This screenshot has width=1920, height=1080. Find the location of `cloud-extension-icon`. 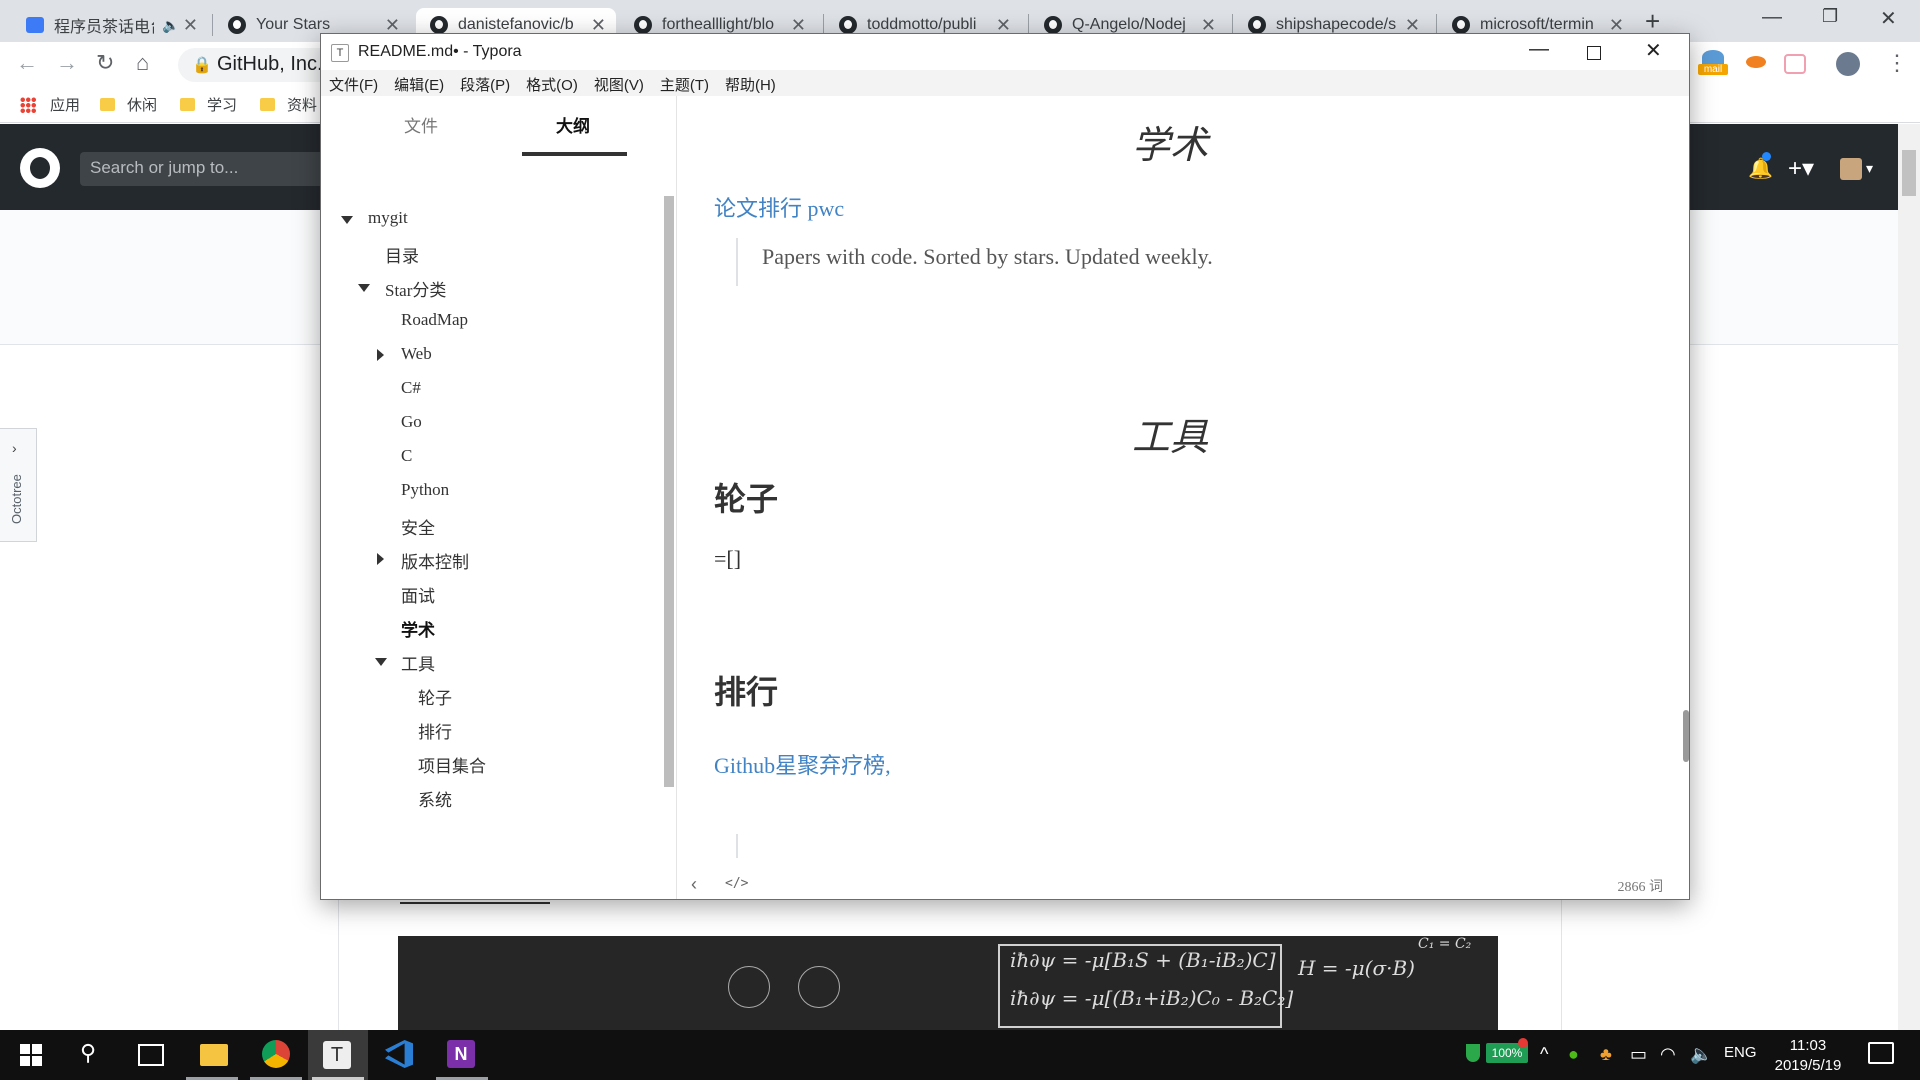

cloud-extension-icon is located at coordinates (1756, 62).